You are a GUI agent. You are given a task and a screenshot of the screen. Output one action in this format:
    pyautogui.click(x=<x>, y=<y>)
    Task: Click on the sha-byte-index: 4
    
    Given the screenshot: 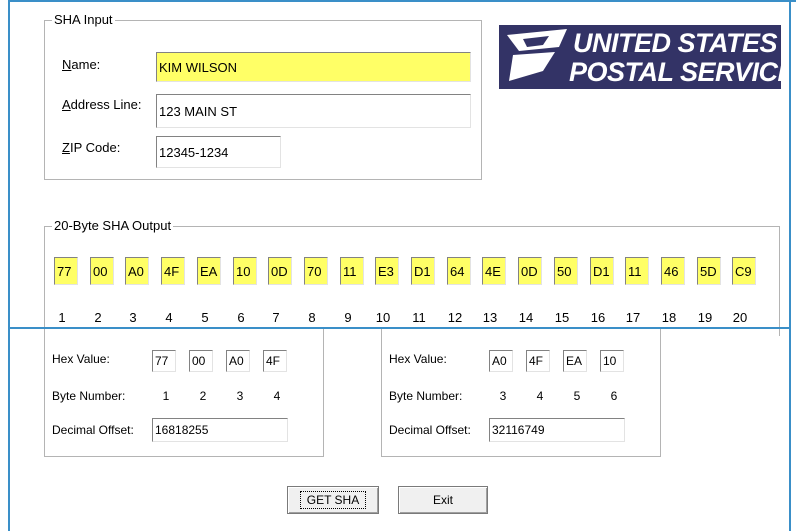 What is the action you would take?
    pyautogui.click(x=169, y=317)
    